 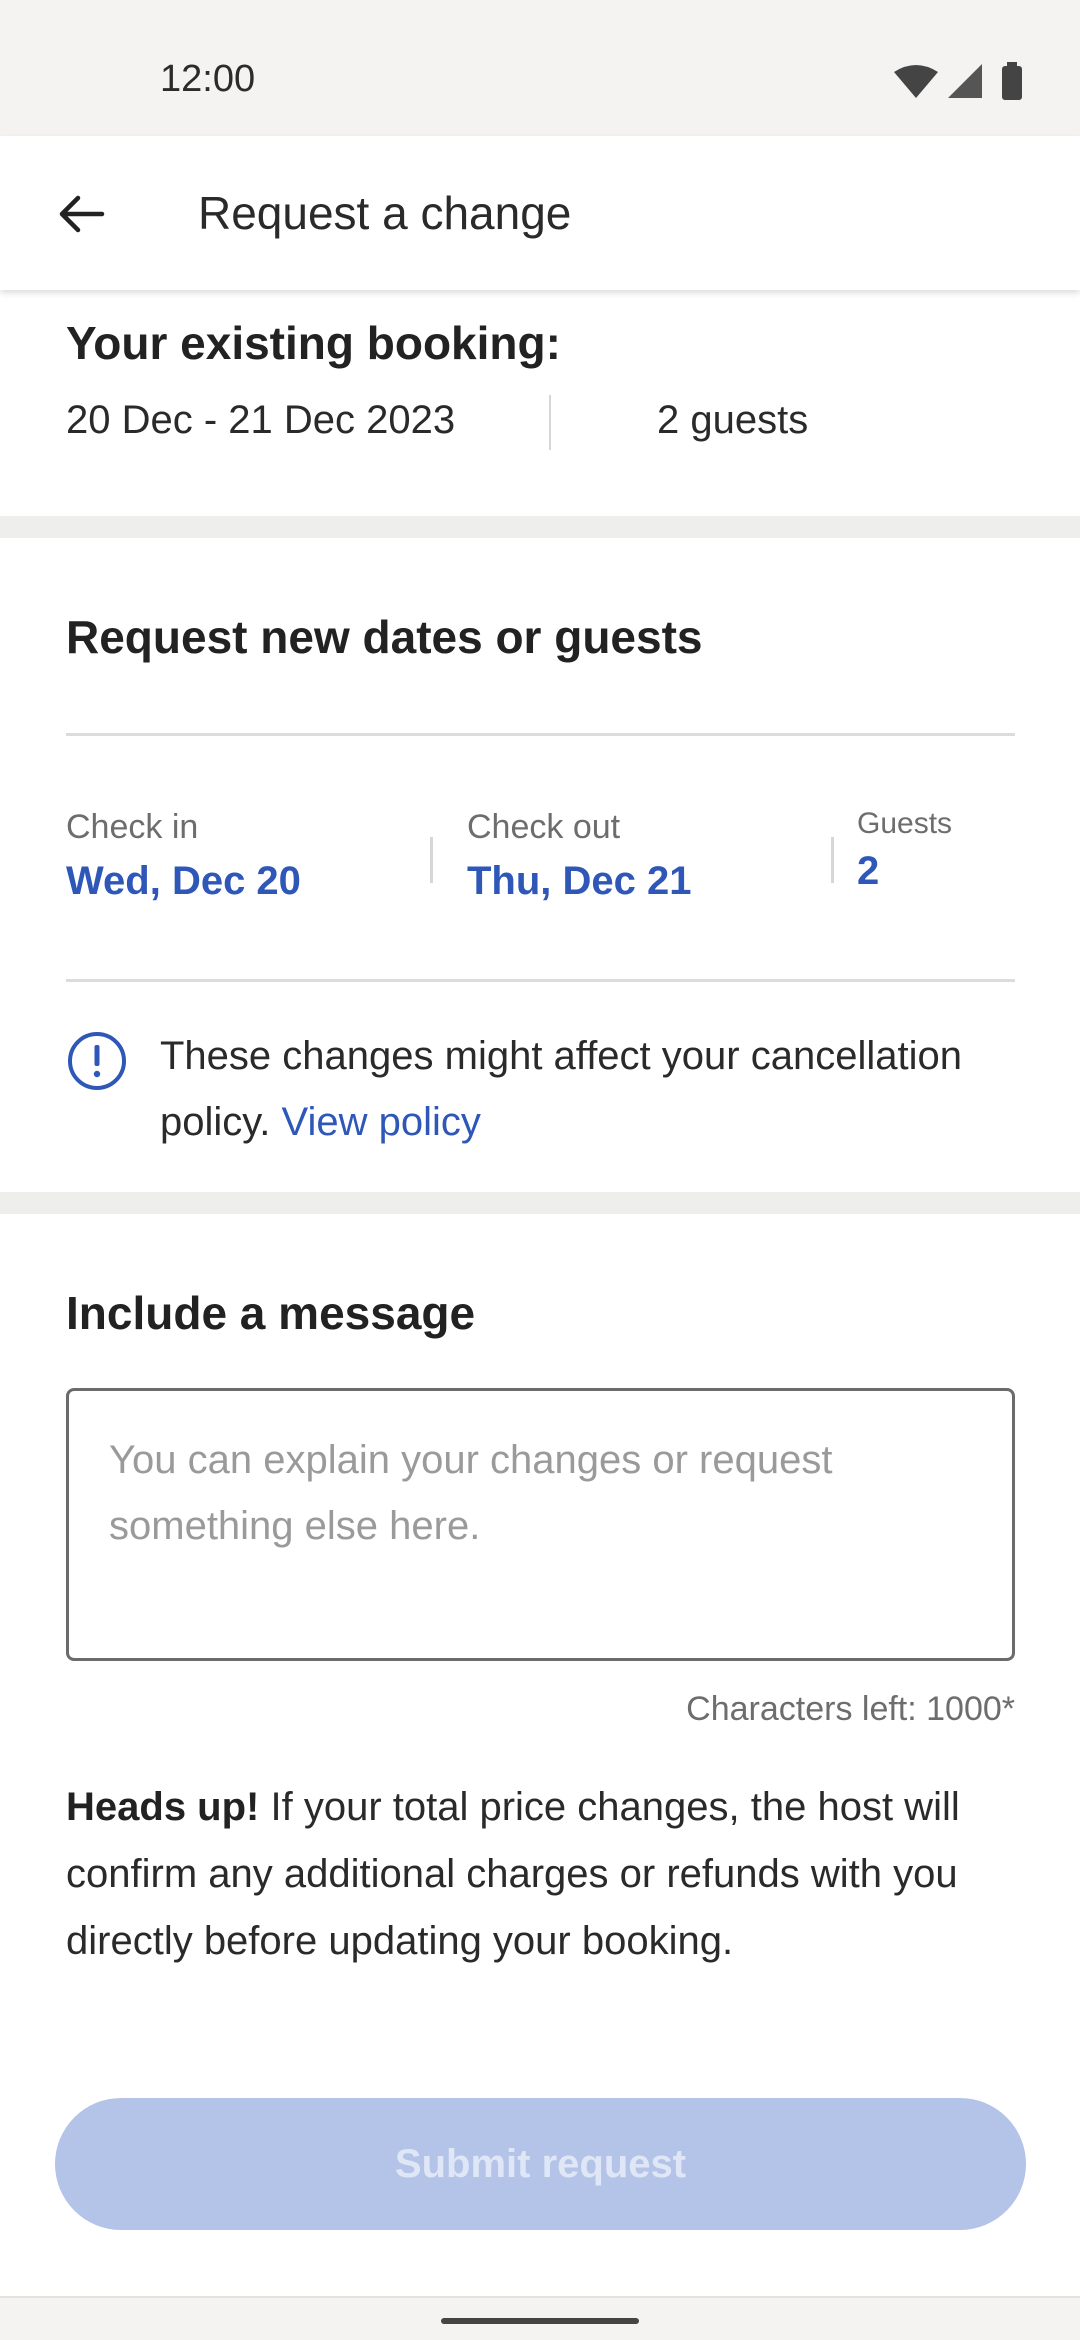 I want to click on back-button, so click(x=82, y=214).